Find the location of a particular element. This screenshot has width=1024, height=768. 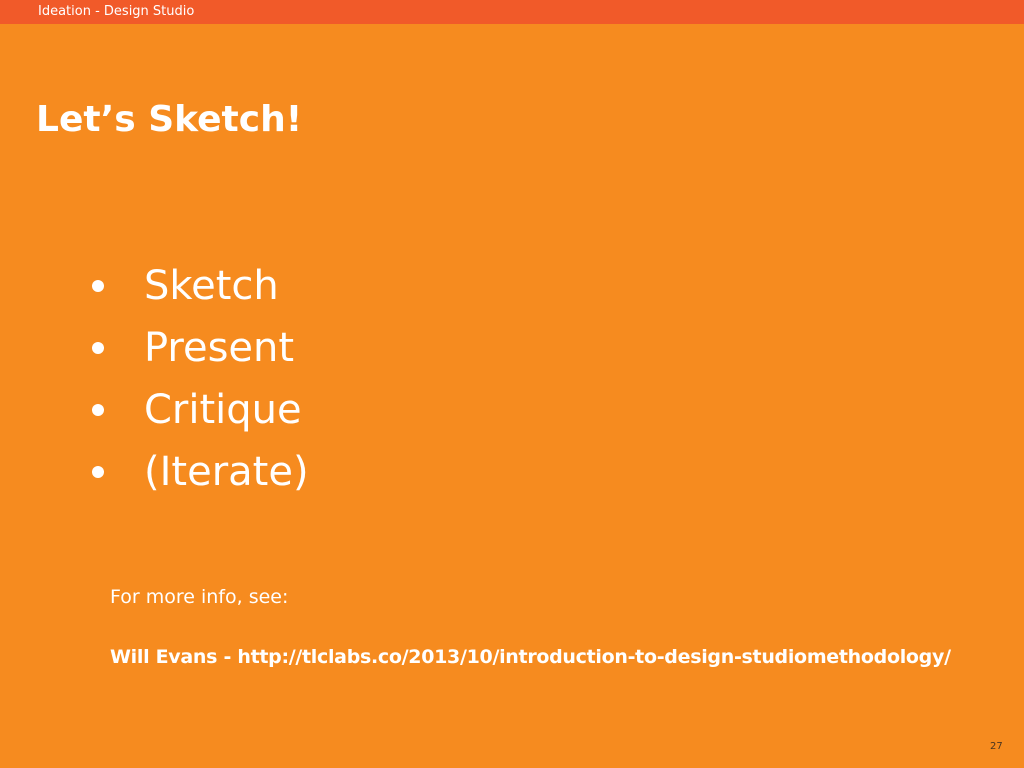

page-number: 27 is located at coordinates (996, 746).